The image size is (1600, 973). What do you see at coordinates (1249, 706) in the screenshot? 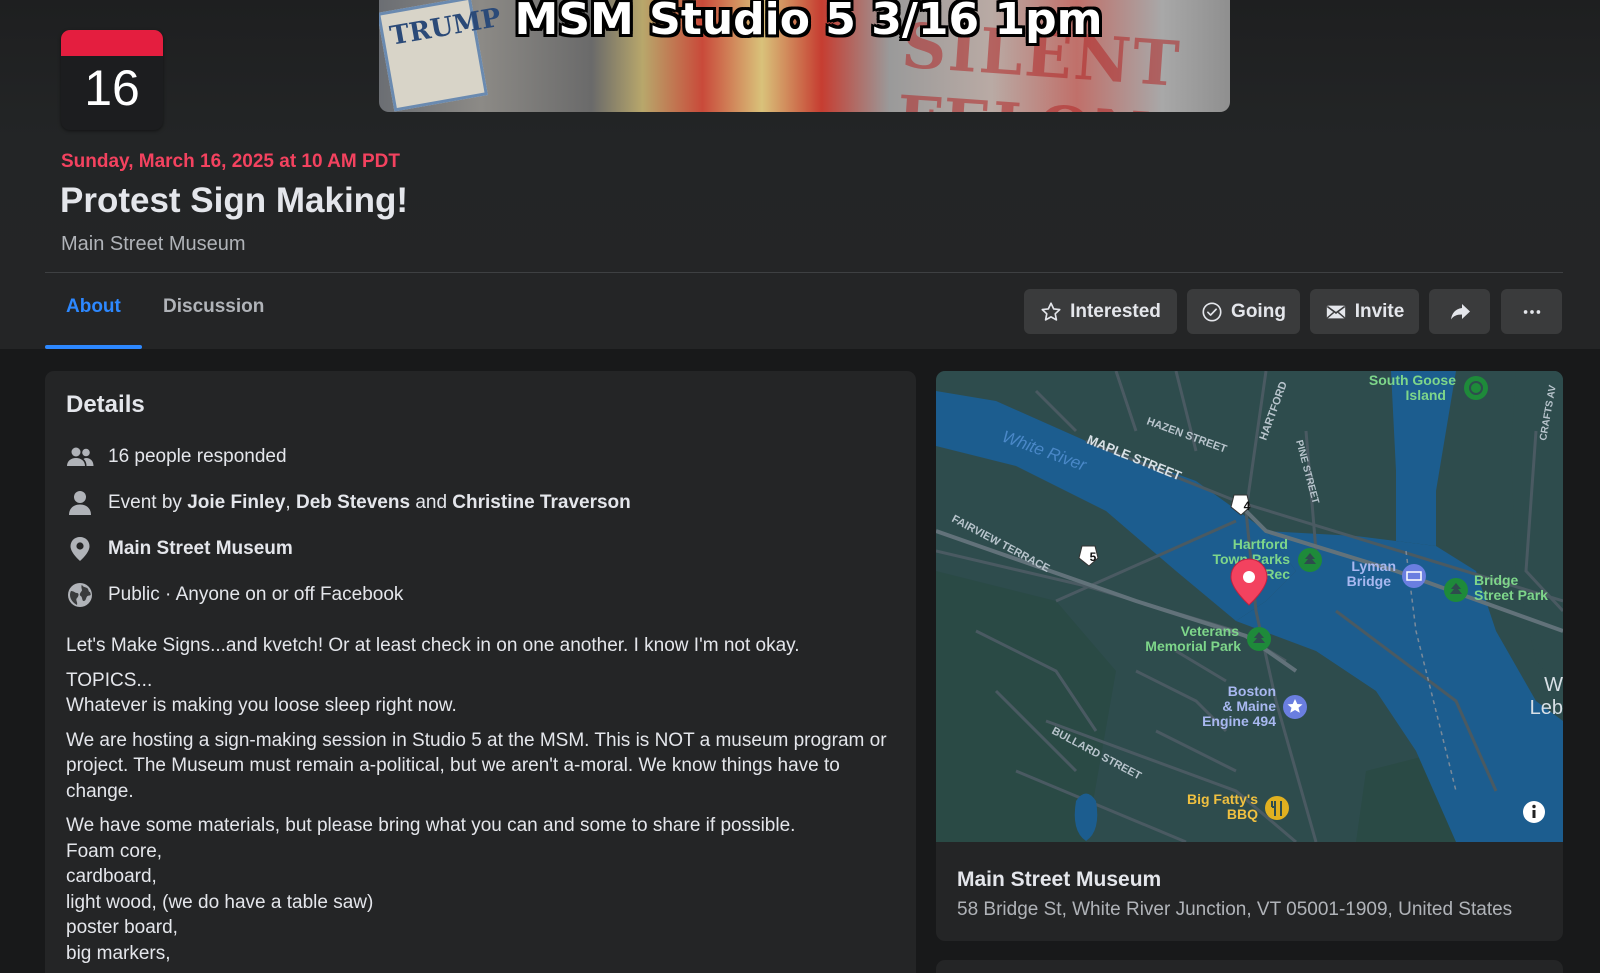
I see `svg-text: & Maine` at bounding box center [1249, 706].